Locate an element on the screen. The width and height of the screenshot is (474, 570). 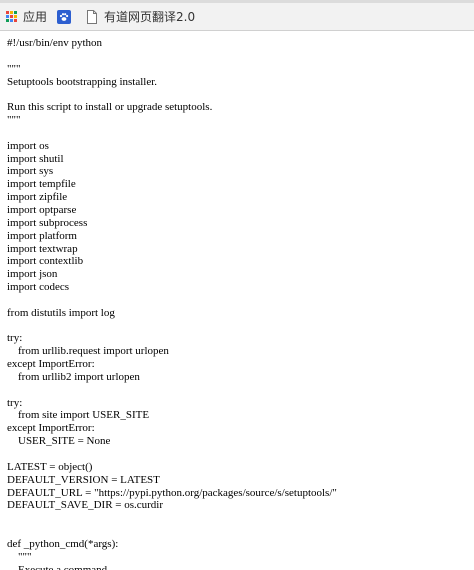
bookmark-youdao-label: 有道网页翻译2.0 is located at coordinates (150, 17).